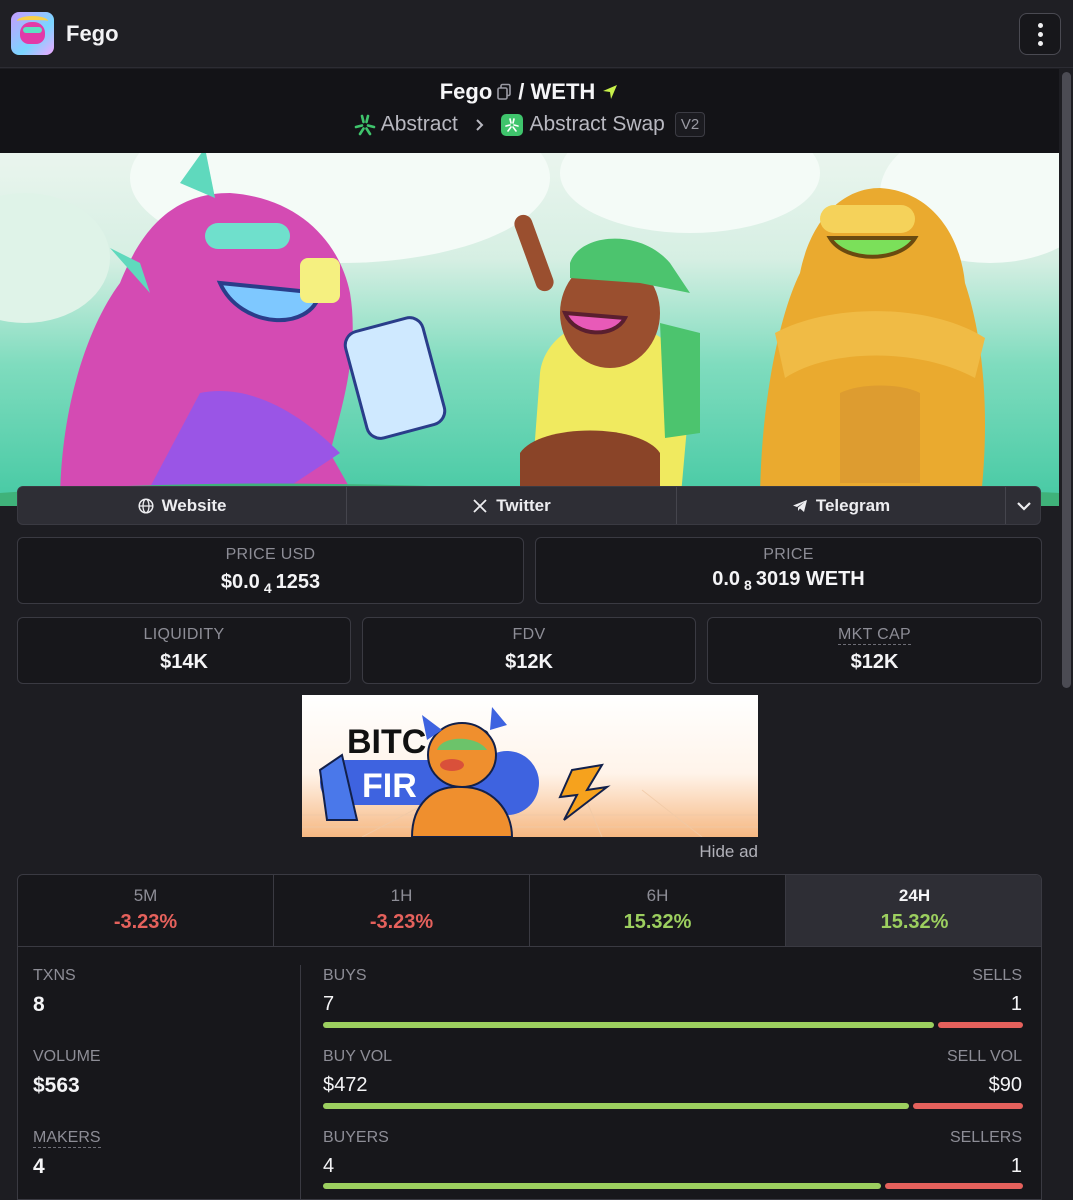 This screenshot has height=1200, width=1073. What do you see at coordinates (184, 662) in the screenshot?
I see `liquidity-value: $14K` at bounding box center [184, 662].